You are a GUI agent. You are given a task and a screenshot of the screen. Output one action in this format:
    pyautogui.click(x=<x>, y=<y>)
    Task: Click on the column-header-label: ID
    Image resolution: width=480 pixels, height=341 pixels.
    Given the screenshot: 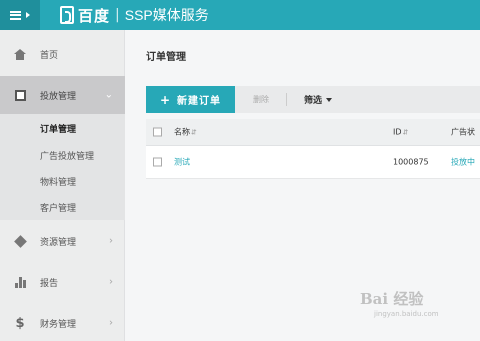 What is the action you would take?
    pyautogui.click(x=397, y=132)
    